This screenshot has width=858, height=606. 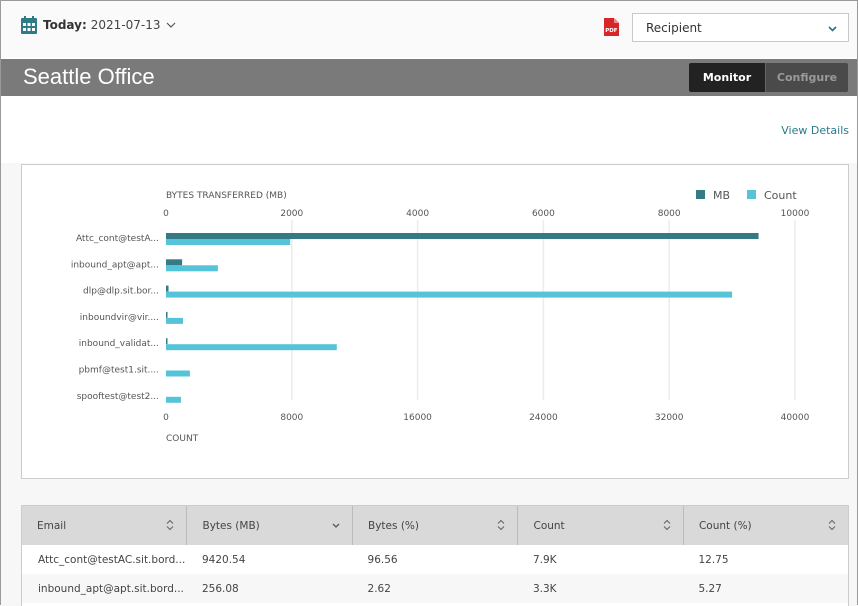 What do you see at coordinates (700, 194) in the screenshot?
I see `legend-swatch-mb` at bounding box center [700, 194].